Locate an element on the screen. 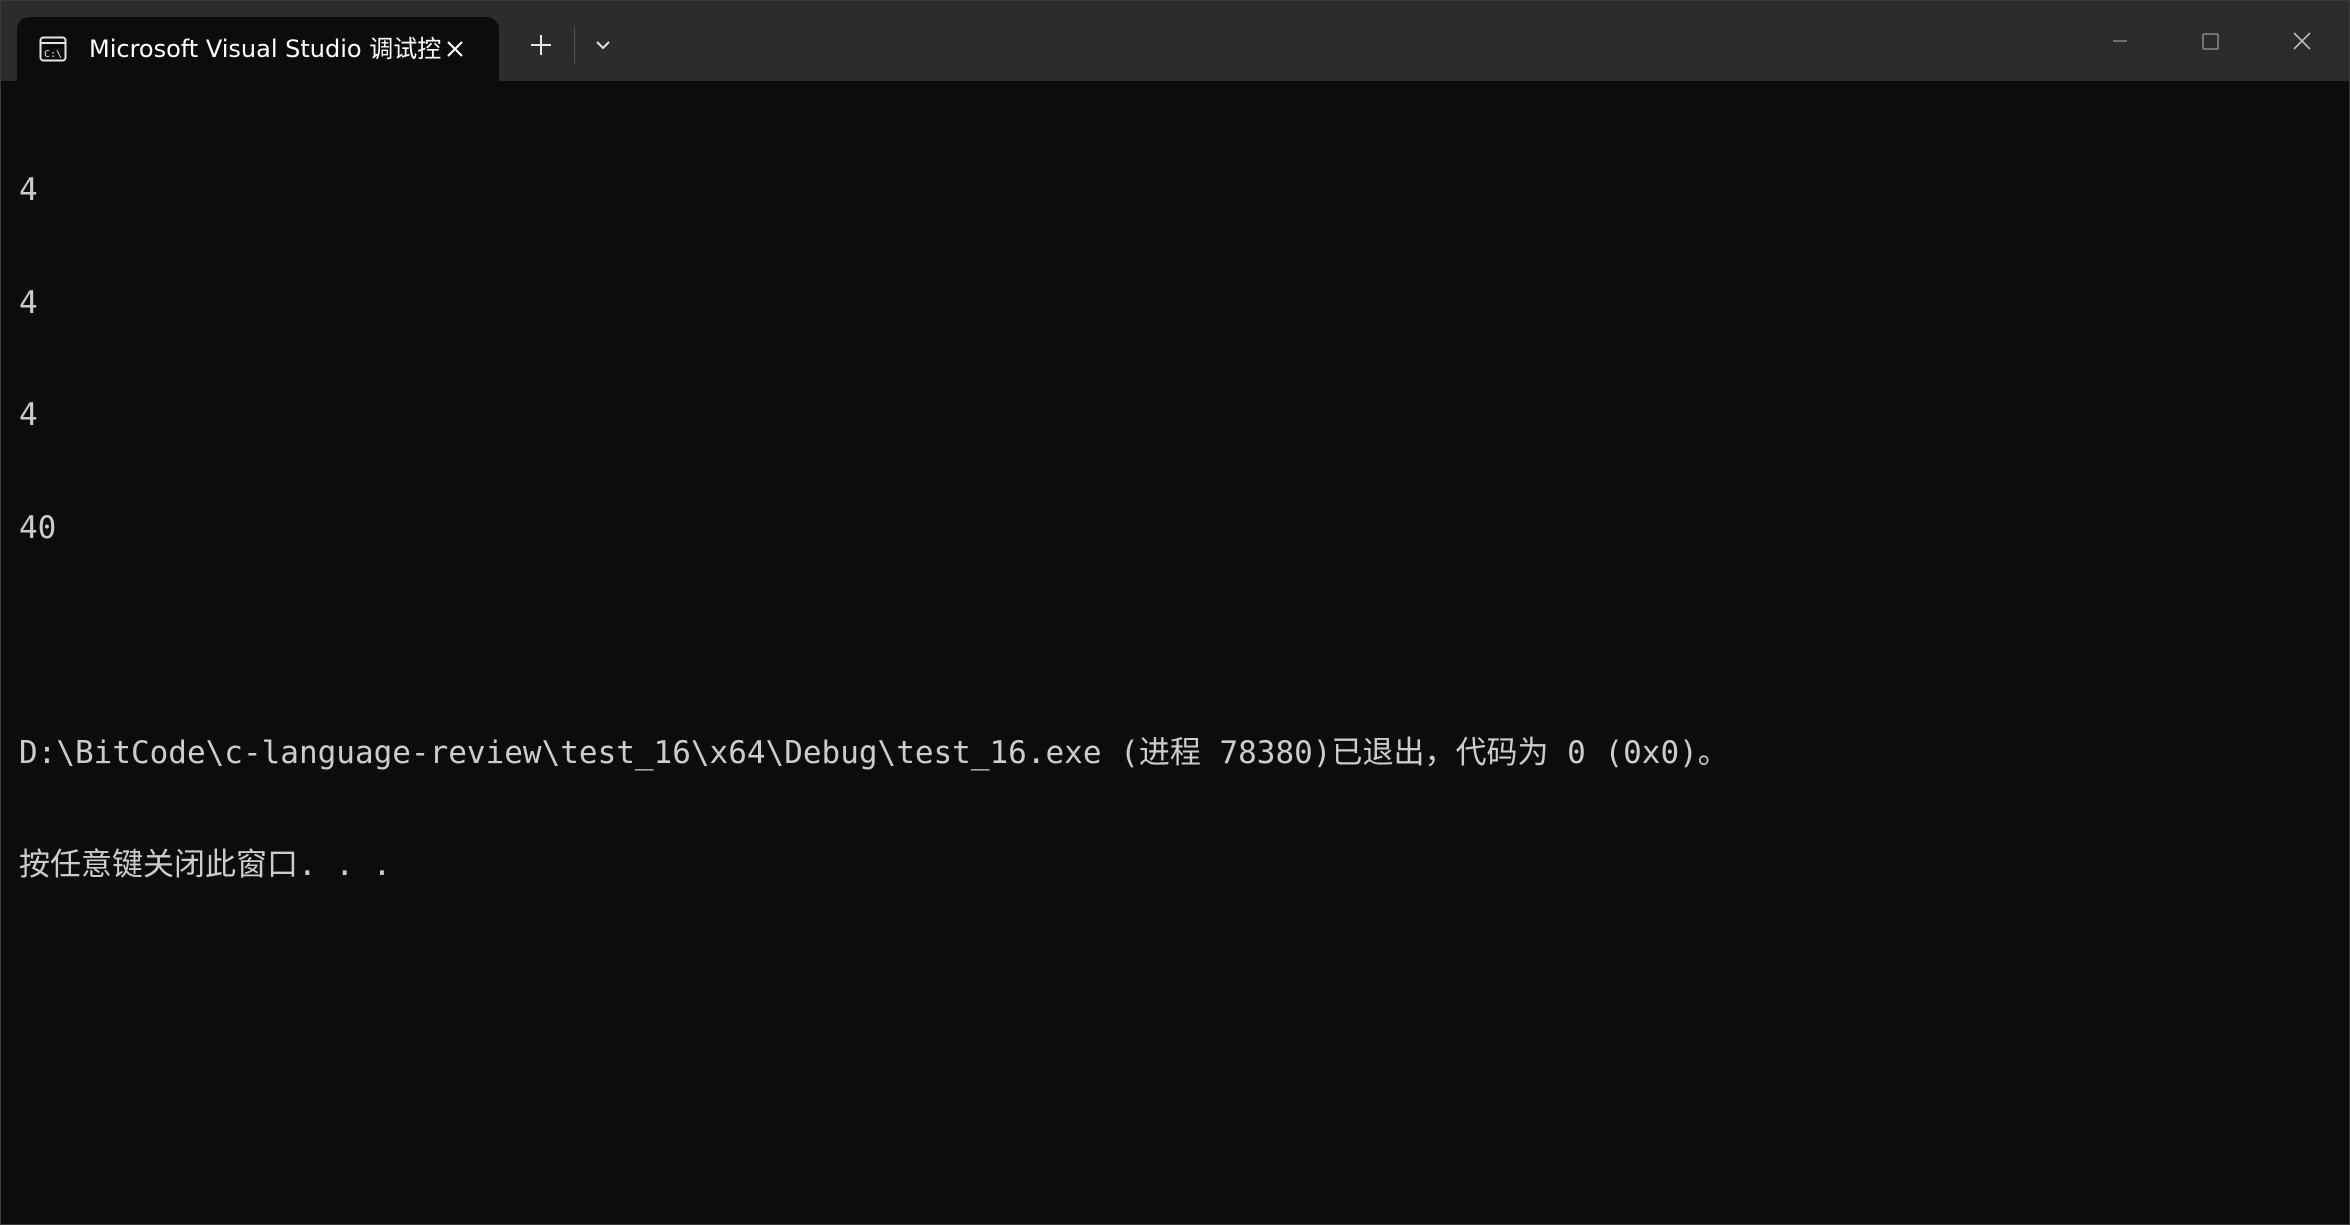  close-icon is located at coordinates (2302, 41).